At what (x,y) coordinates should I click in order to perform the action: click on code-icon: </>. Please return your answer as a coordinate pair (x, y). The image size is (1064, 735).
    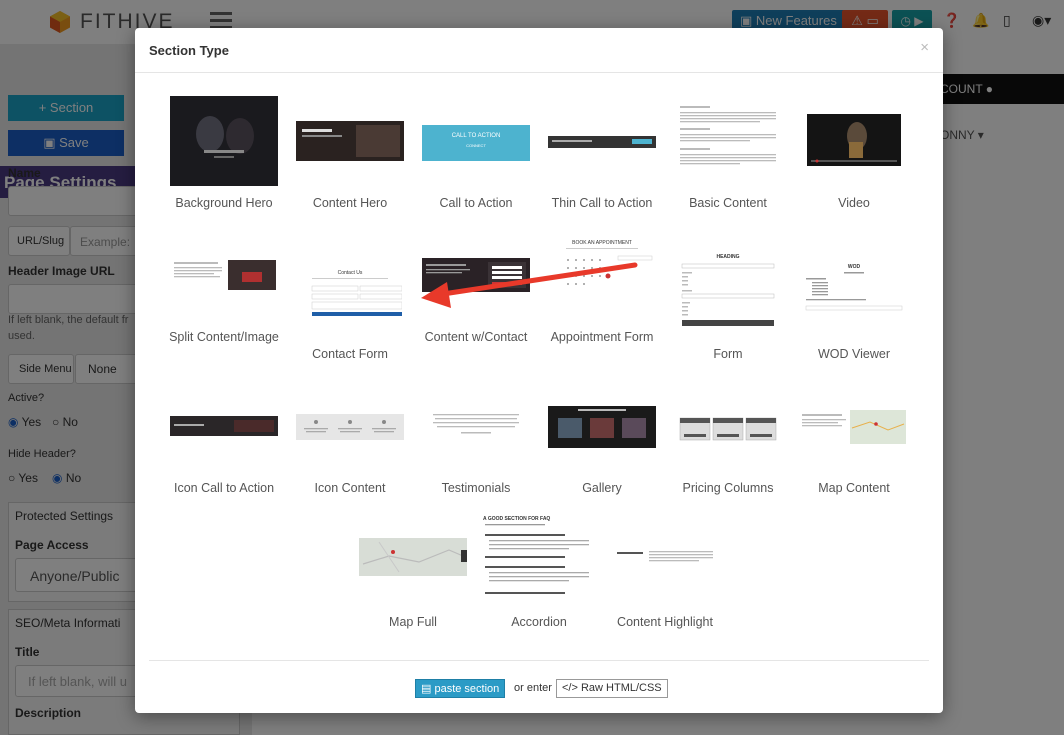
    Looking at the image, I should click on (570, 688).